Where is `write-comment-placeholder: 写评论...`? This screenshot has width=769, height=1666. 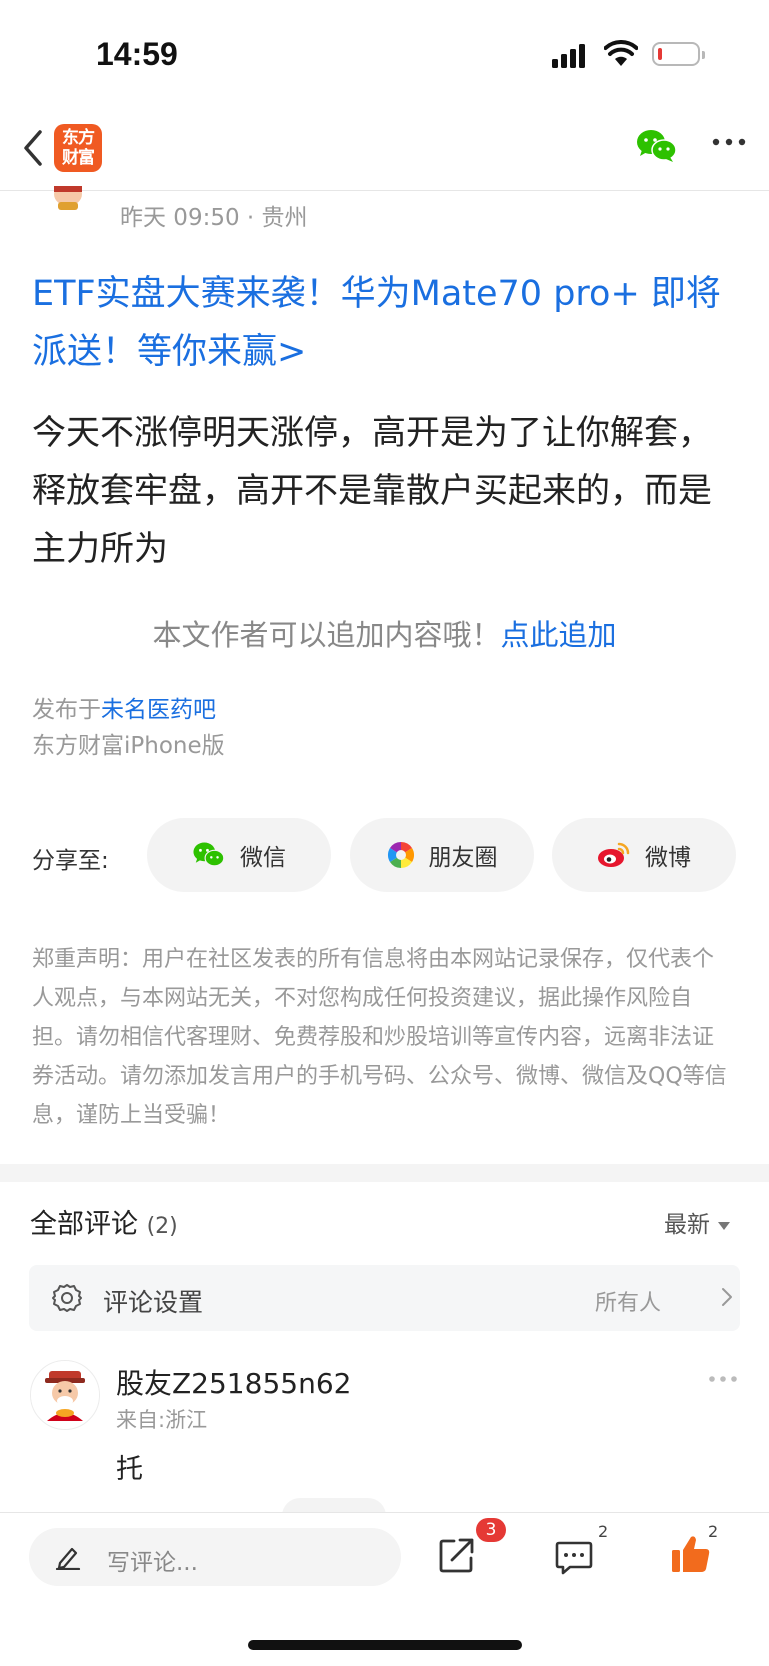 write-comment-placeholder: 写评论... is located at coordinates (152, 1563).